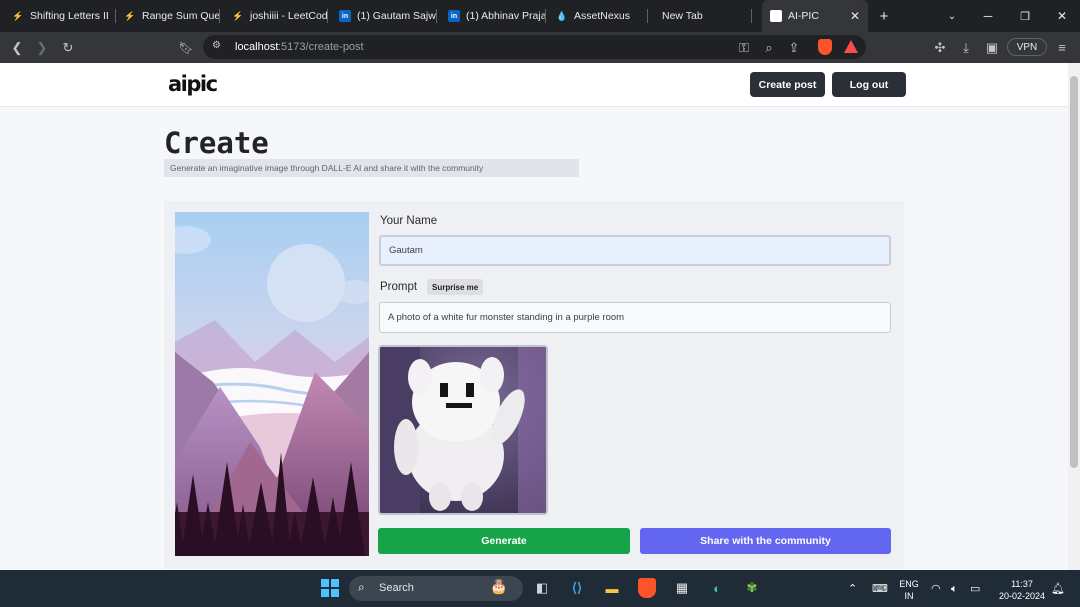 This screenshot has height=607, width=1080. I want to click on tab-label: New Tab, so click(682, 16).